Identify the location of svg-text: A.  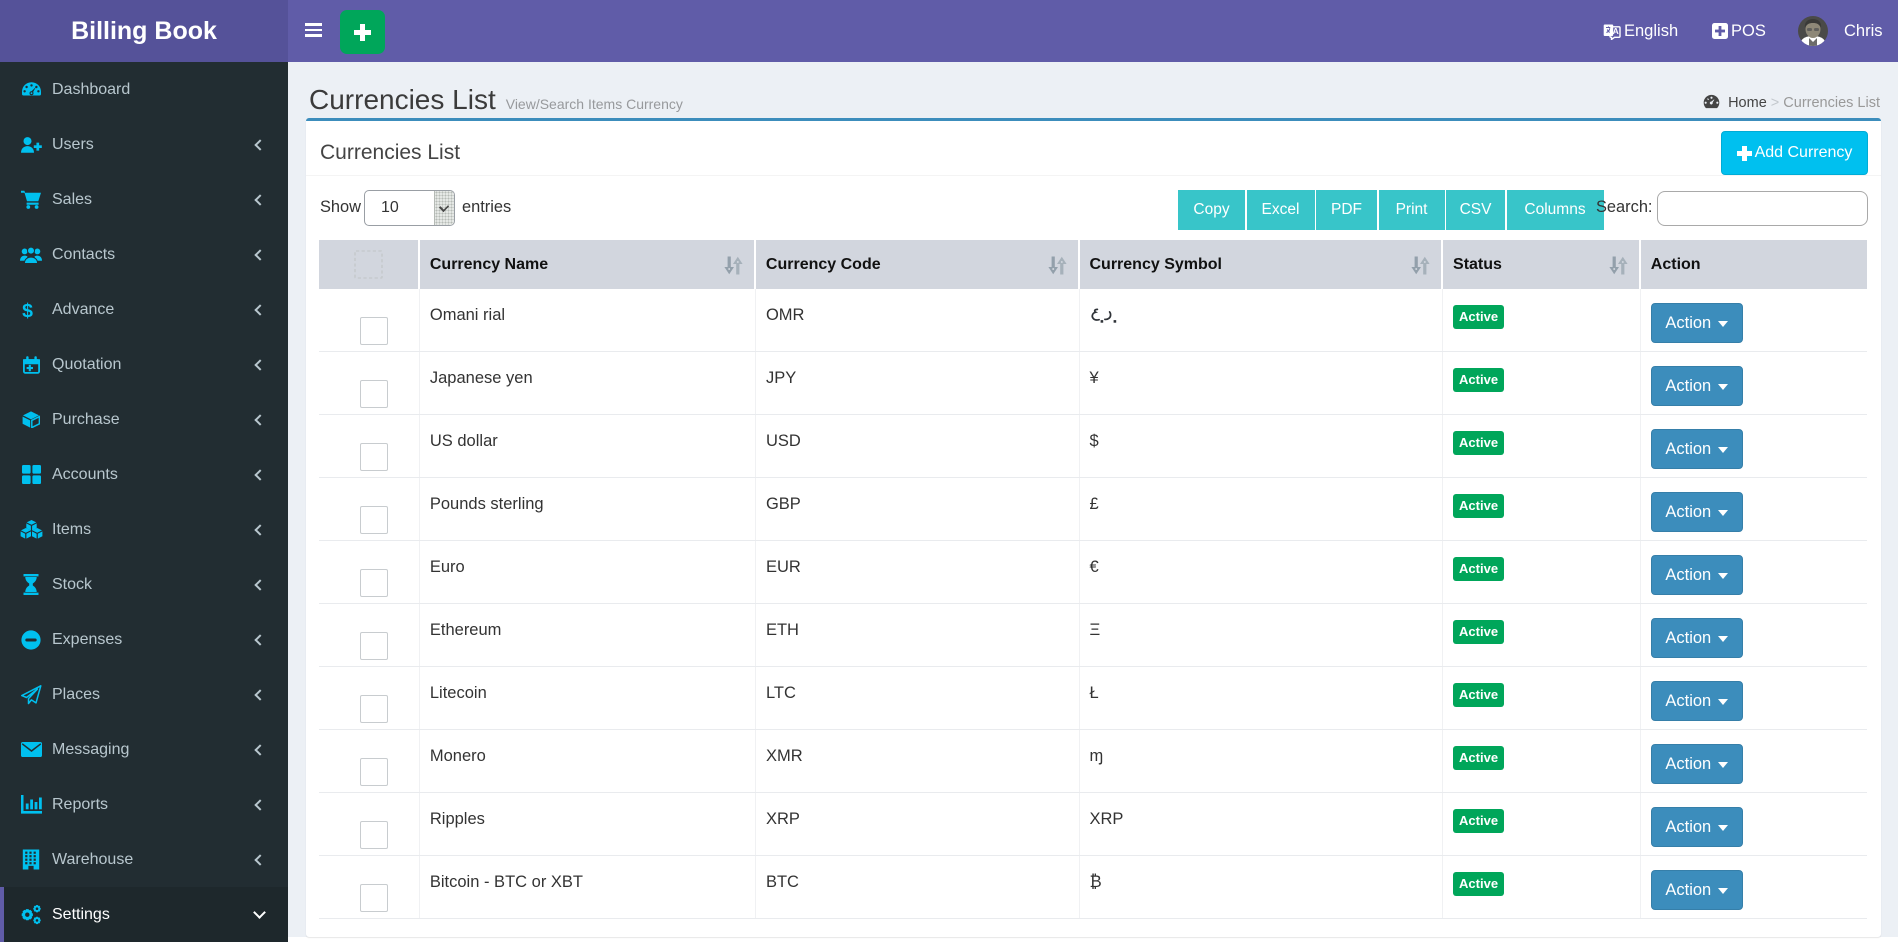
(1616, 31).